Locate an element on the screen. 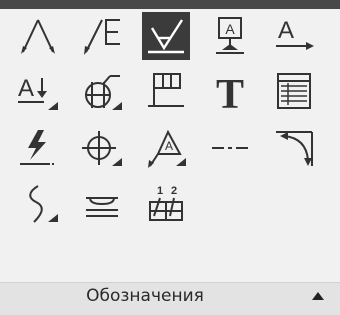 This screenshot has width=340, height=315. hatch-surface-icon is located at coordinates (102, 204).